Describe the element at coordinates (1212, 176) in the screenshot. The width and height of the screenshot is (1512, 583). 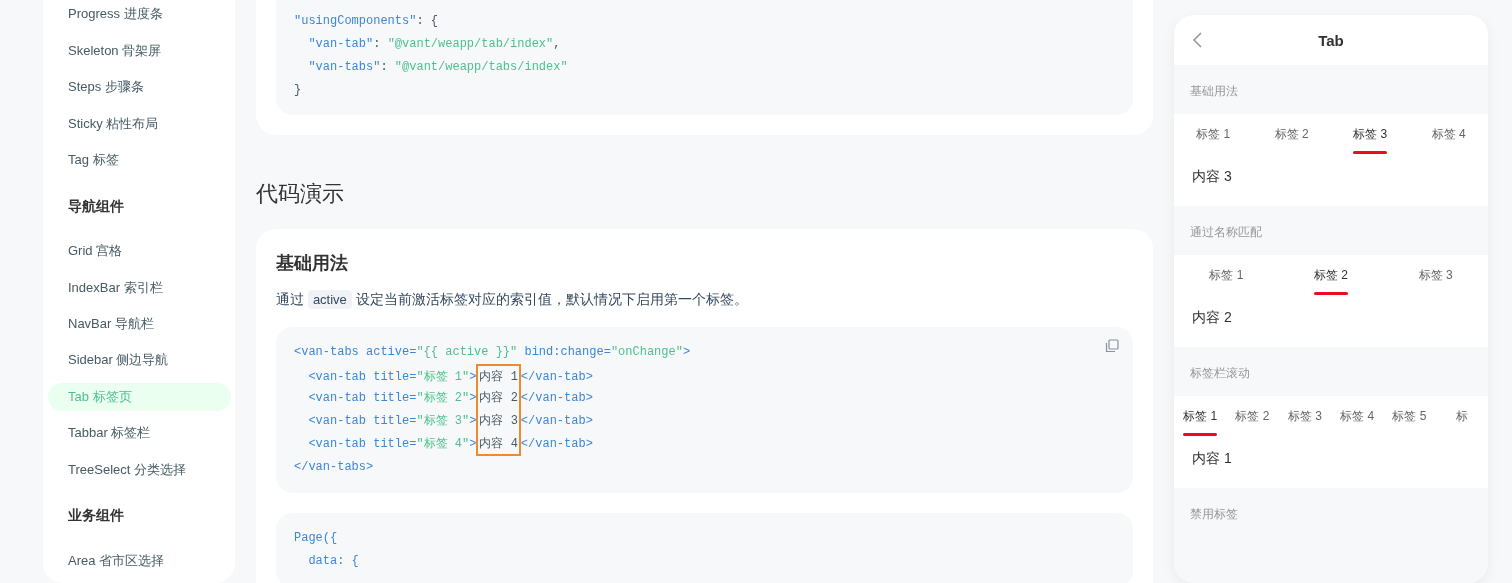
I see `tab-content: 内容 3` at that location.